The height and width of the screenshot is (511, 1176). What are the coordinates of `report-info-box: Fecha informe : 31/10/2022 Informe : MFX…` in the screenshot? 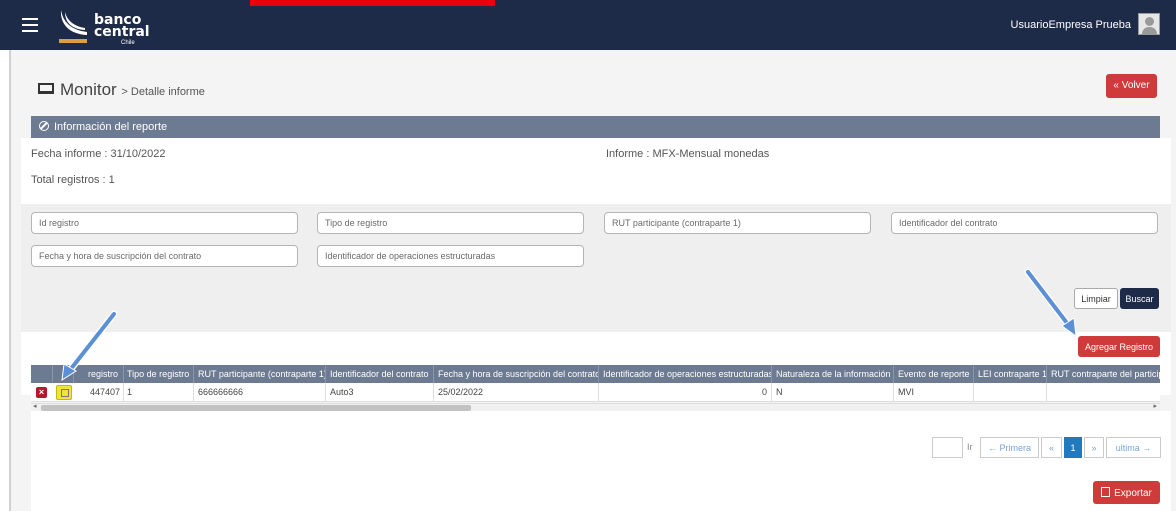 It's located at (596, 171).